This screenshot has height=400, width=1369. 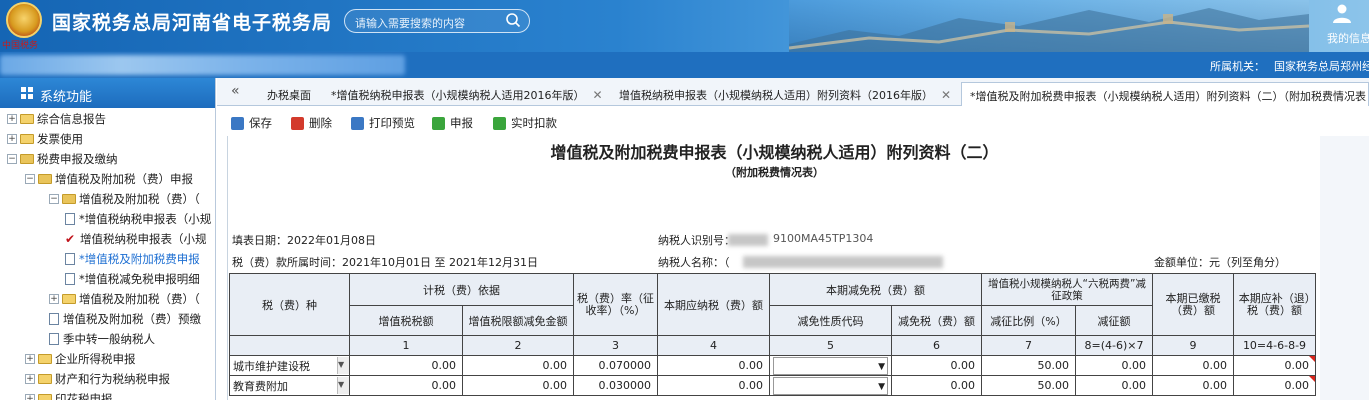 I want to click on form-subtitle: （附加税费情况表）, so click(x=774, y=172).